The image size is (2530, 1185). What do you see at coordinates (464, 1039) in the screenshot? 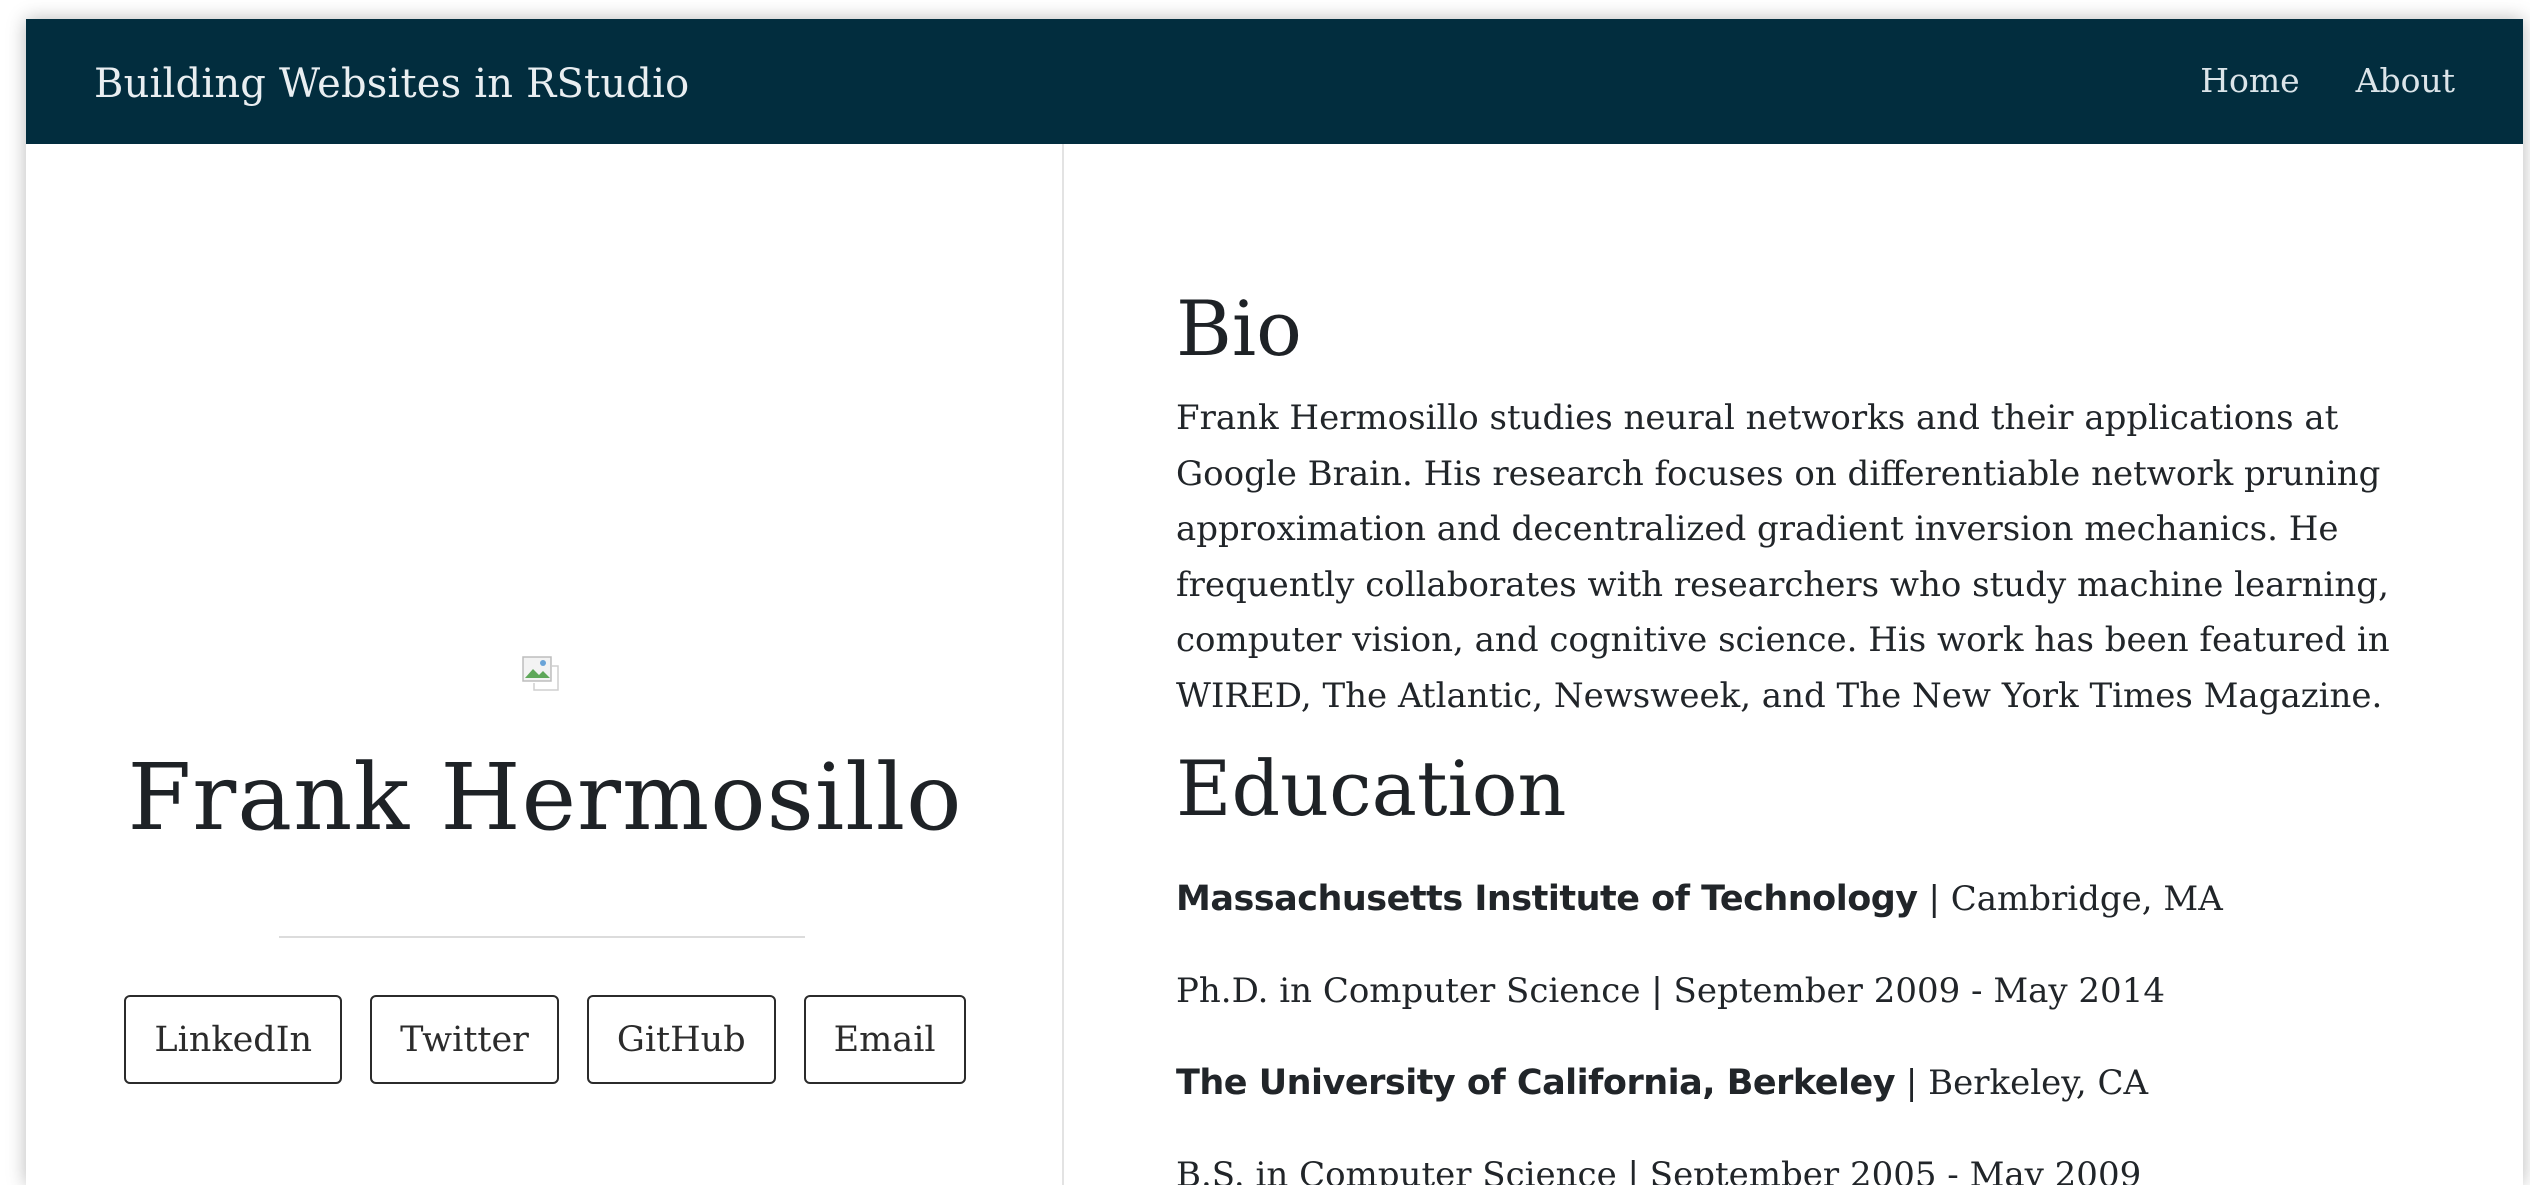
I see `twitter-button: Twitter` at bounding box center [464, 1039].